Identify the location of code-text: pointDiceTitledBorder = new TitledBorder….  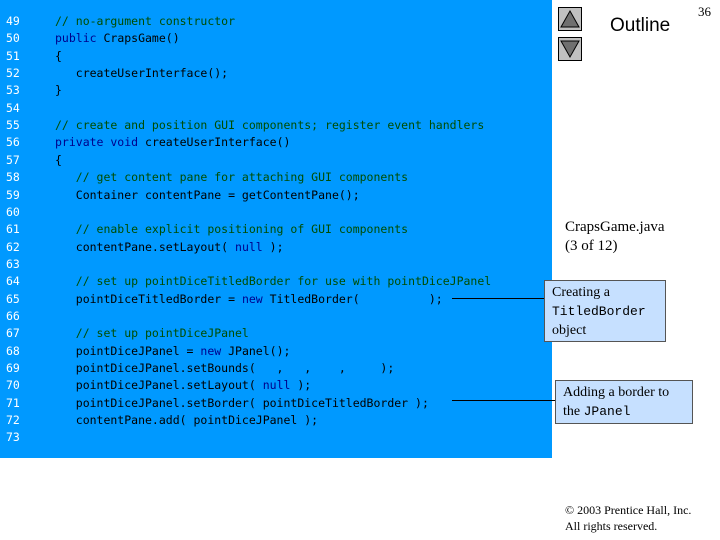
(249, 299).